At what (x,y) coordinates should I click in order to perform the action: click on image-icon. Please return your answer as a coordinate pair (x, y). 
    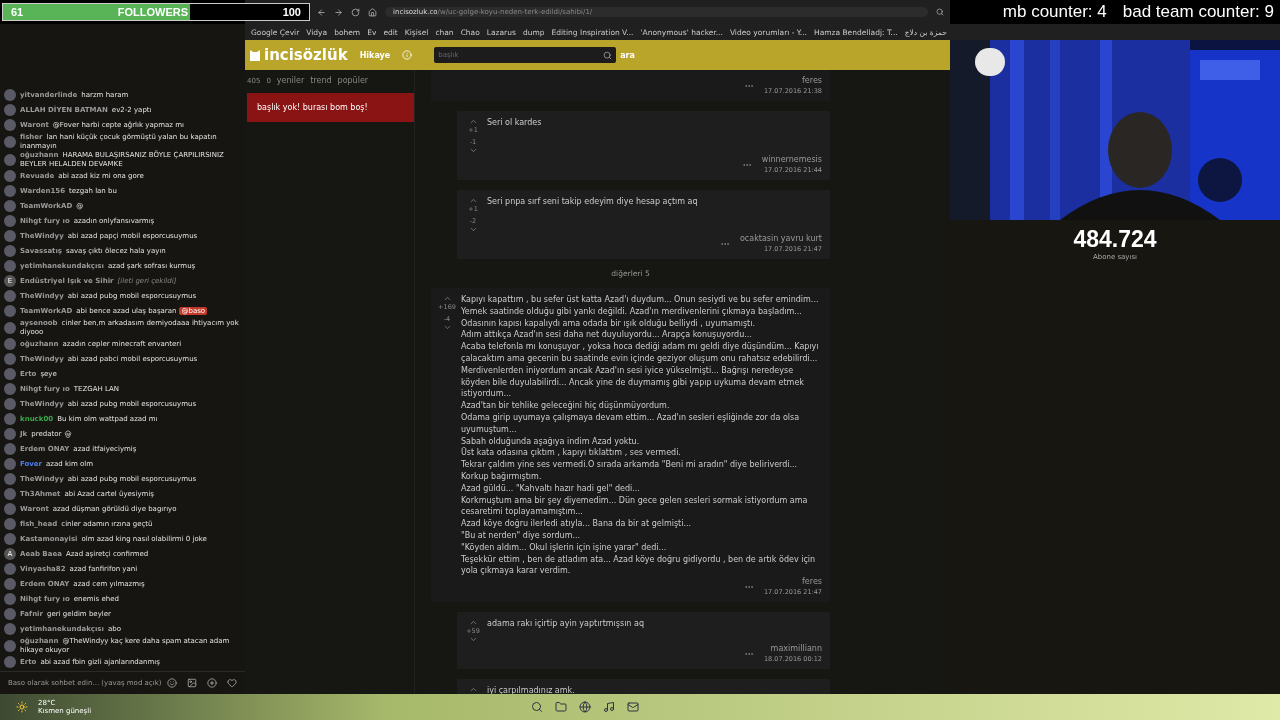
    Looking at the image, I should click on (192, 683).